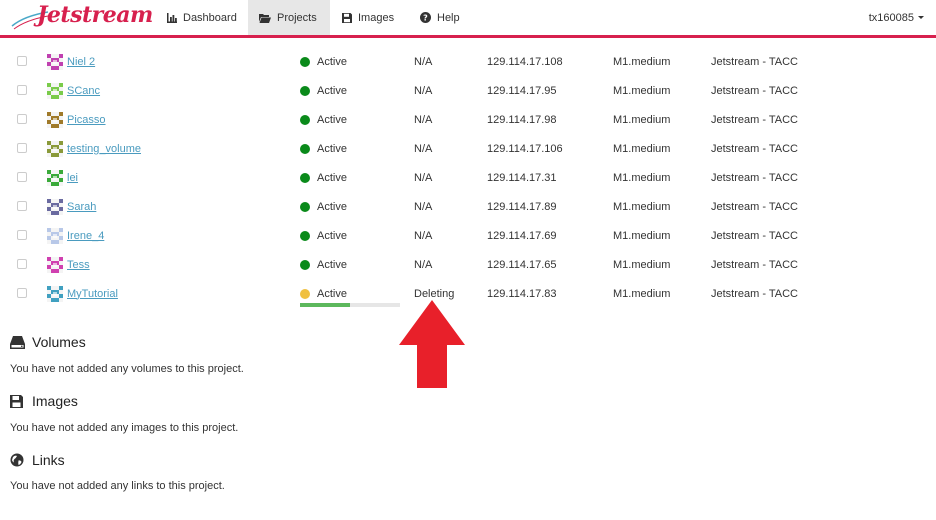 This screenshot has width=936, height=520. I want to click on instance-name-cell: Irene_4, so click(75, 235).